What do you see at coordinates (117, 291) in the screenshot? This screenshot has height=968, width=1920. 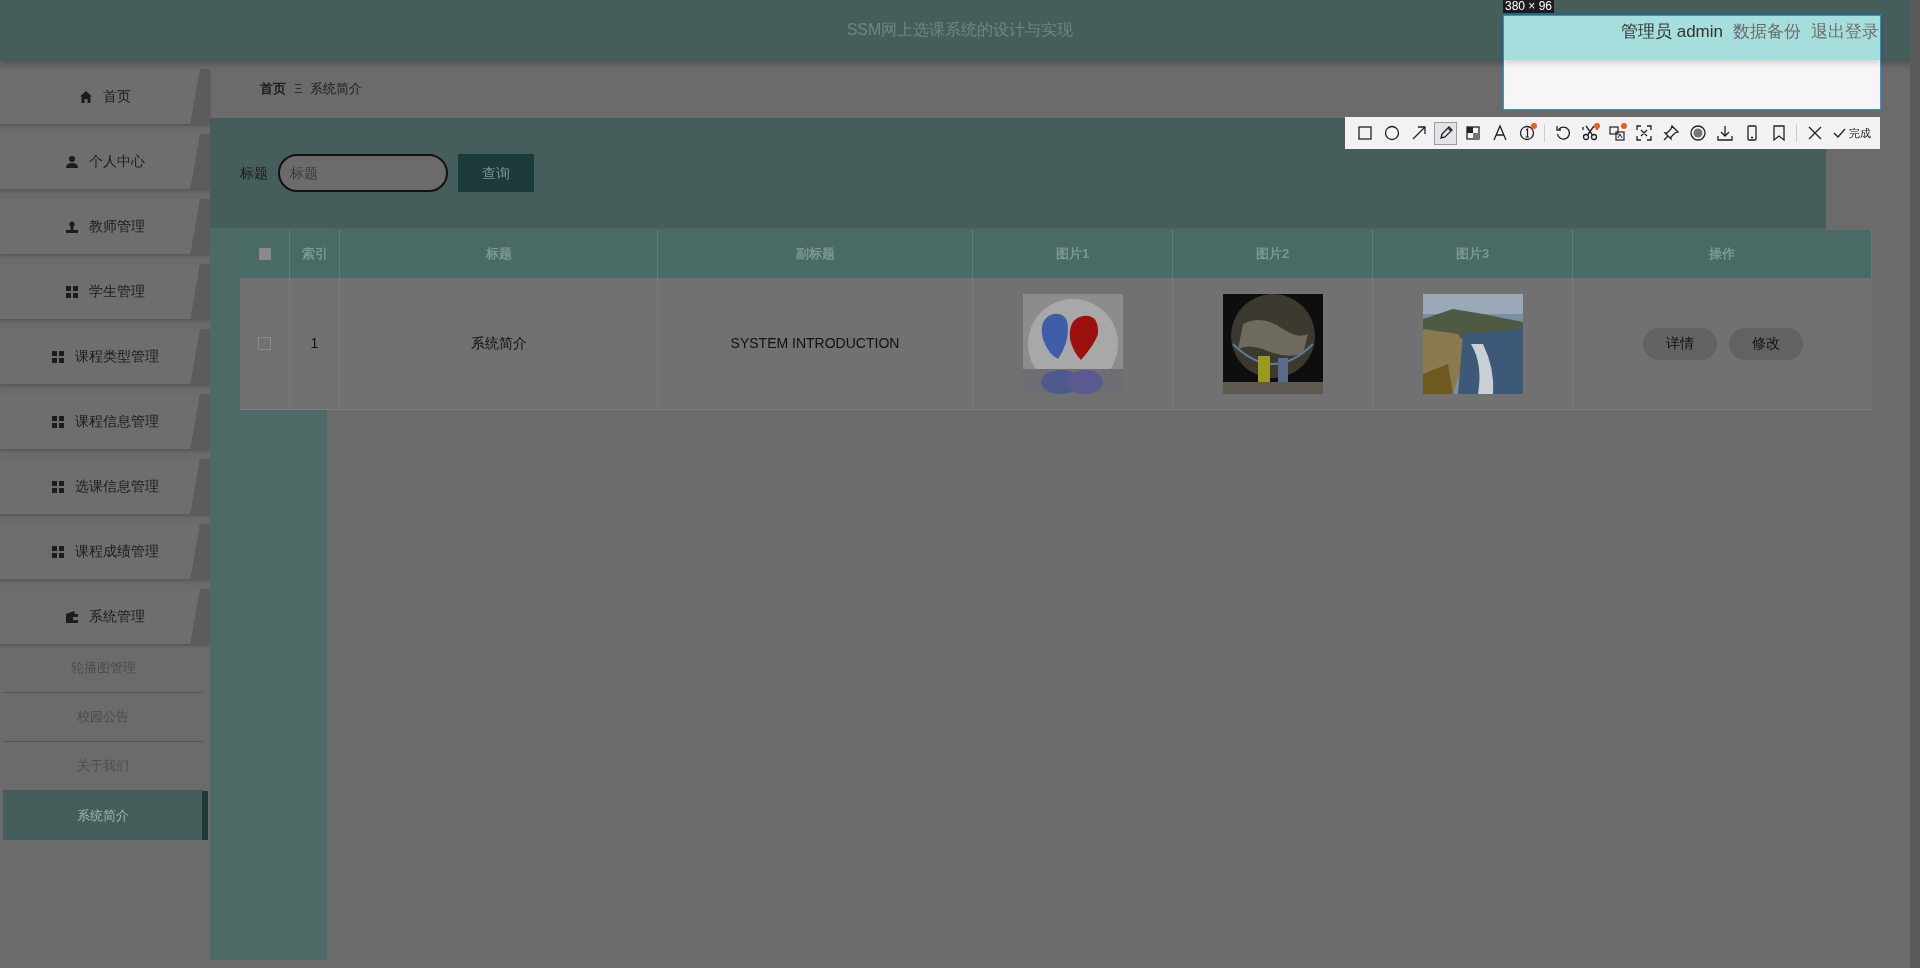 I see `sidebar-label: 学生管理` at bounding box center [117, 291].